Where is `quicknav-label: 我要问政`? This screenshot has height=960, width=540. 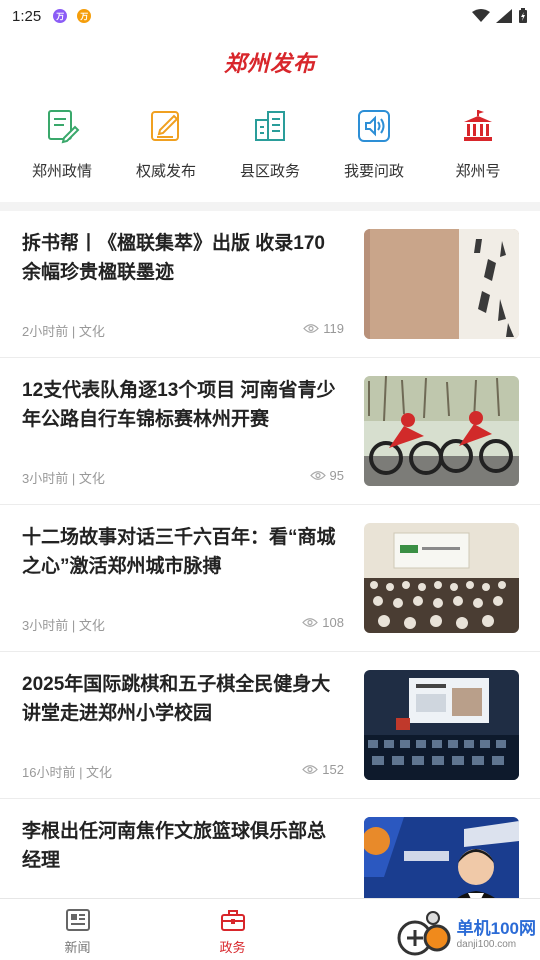 quicknav-label: 我要问政 is located at coordinates (373, 171).